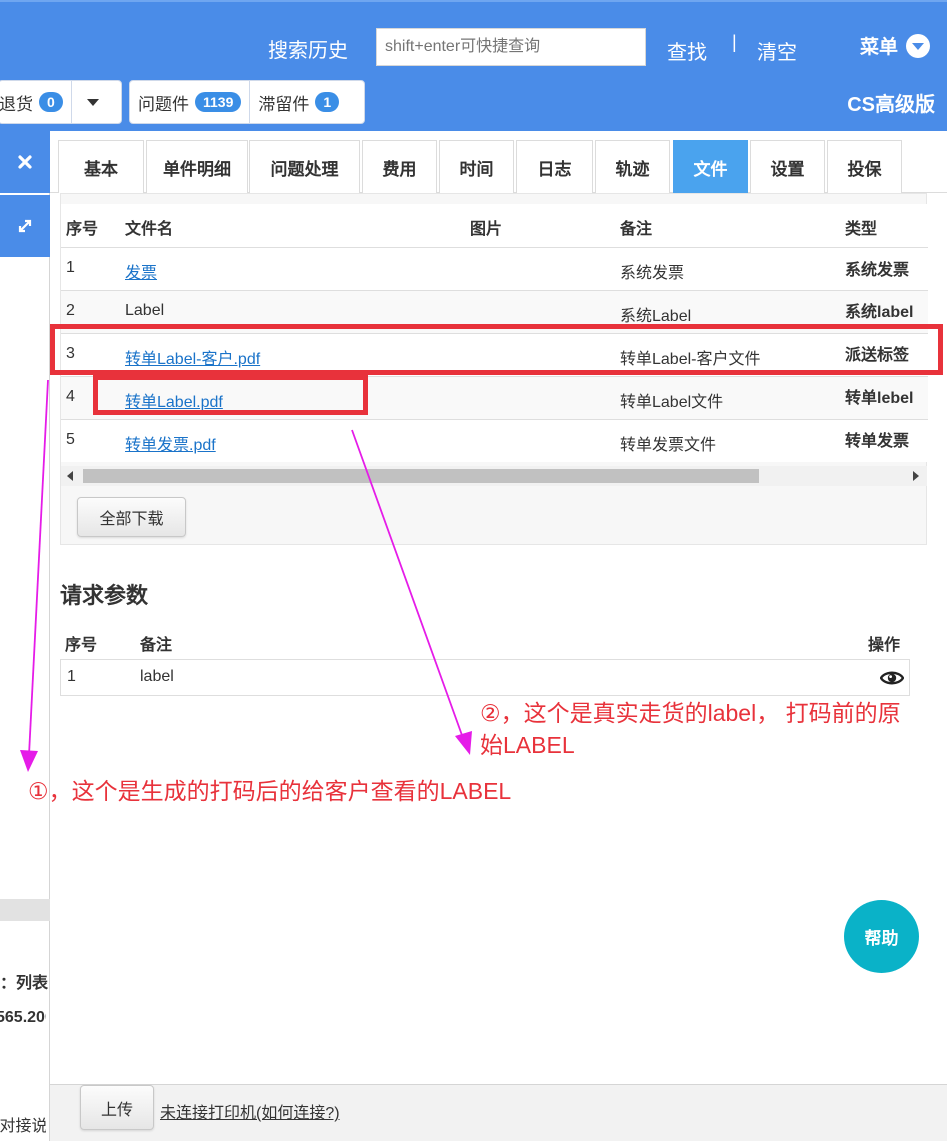 This screenshot has width=947, height=1141. I want to click on expand-panel-button, so click(25, 226).